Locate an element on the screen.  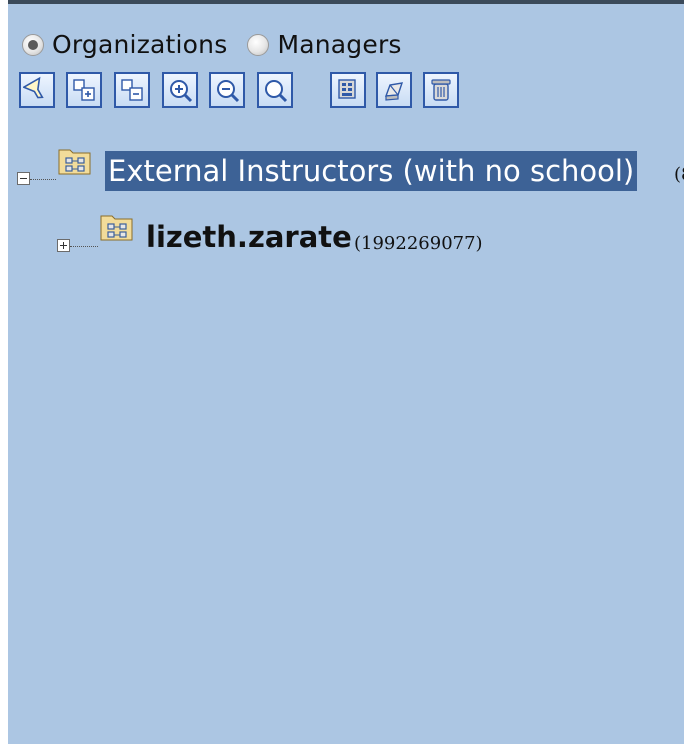
tree-node-count: (1992269077) is located at coordinates (418, 243).